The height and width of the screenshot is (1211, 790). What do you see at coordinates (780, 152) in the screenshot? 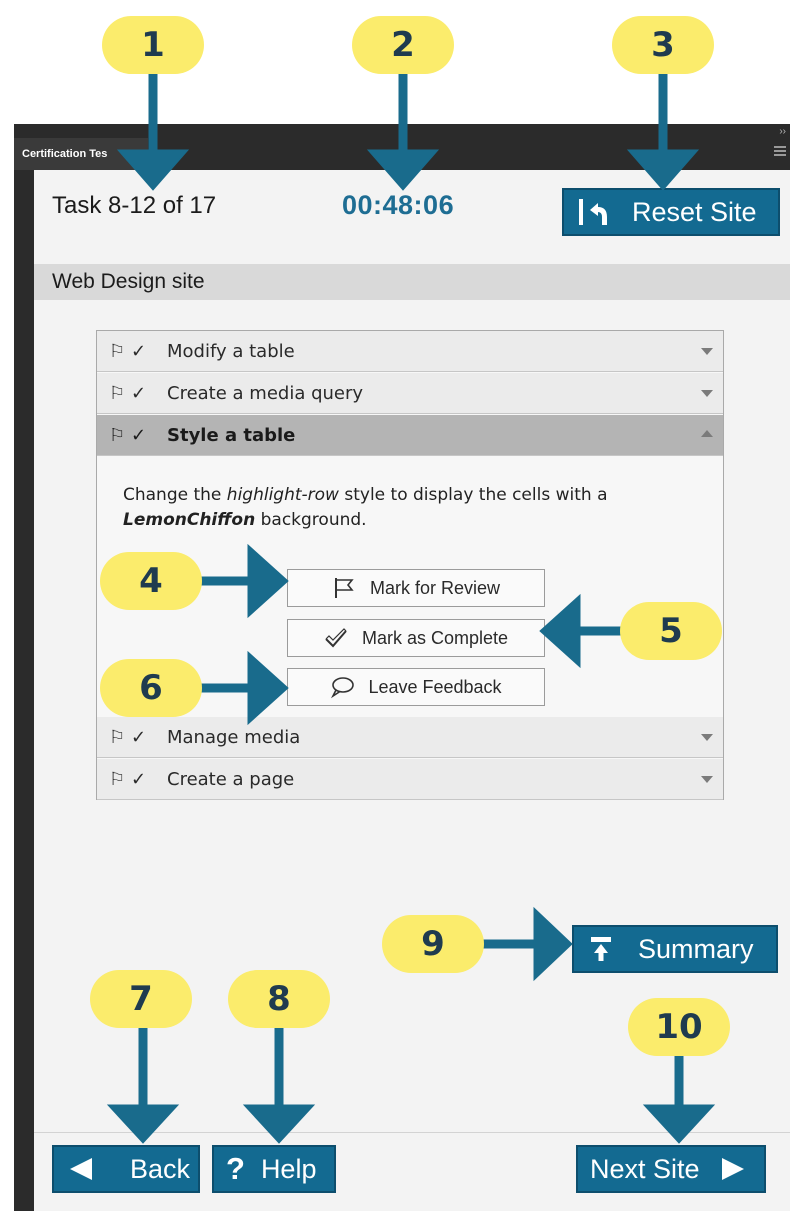
I see `panel-menu-icon` at bounding box center [780, 152].